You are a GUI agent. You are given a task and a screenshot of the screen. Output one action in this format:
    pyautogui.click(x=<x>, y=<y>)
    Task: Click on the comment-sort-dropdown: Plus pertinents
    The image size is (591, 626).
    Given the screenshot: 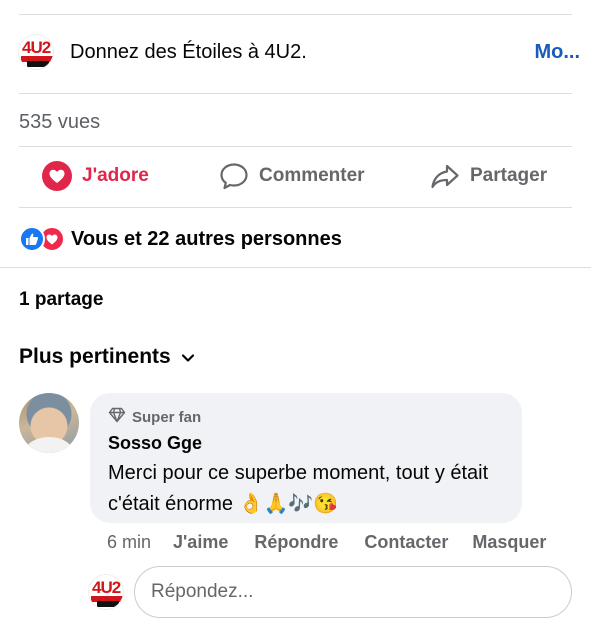 What is the action you would take?
    pyautogui.click(x=107, y=357)
    